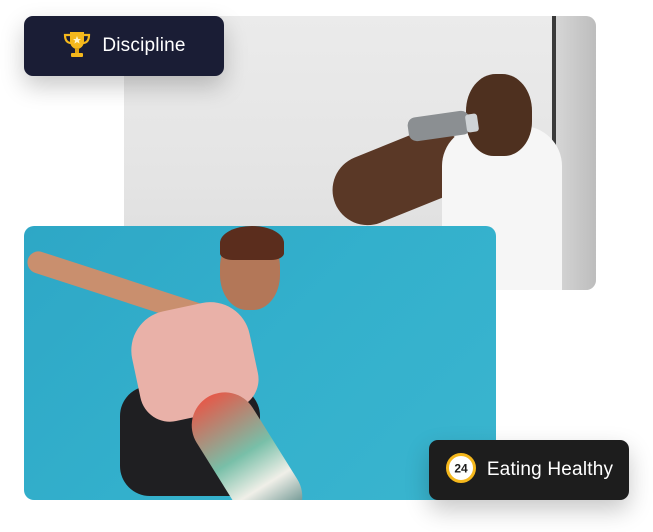  I want to click on clock-24-icon: 24, so click(461, 470).